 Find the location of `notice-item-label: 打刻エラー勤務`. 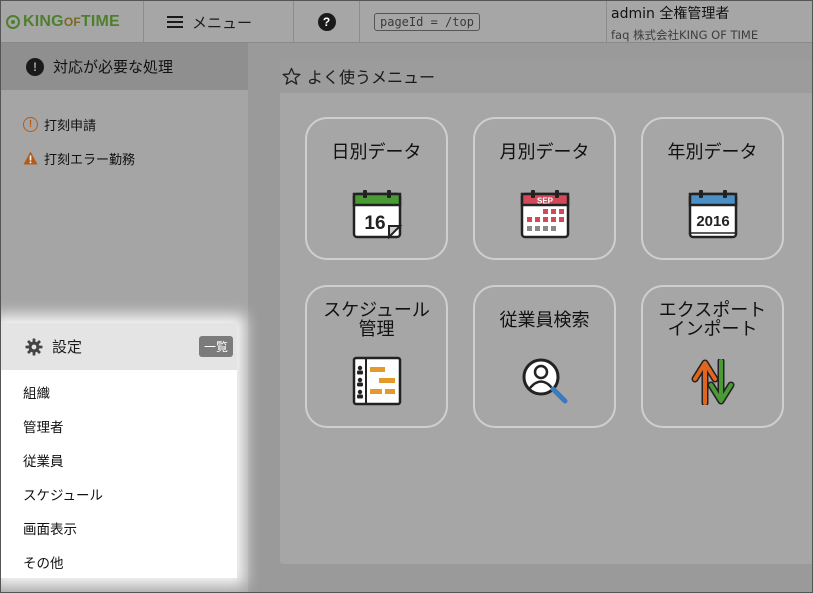

notice-item-label: 打刻エラー勤務 is located at coordinates (90, 160).